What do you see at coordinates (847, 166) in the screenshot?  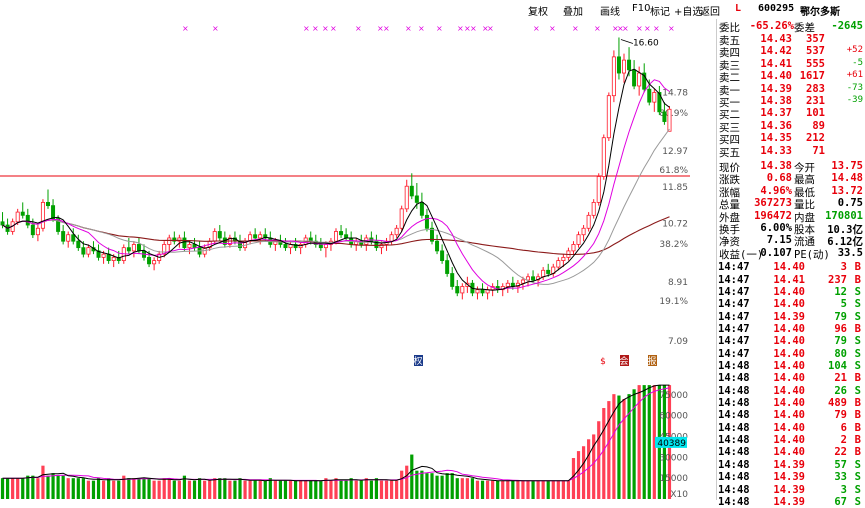 I see `stat-value: 13.75` at bounding box center [847, 166].